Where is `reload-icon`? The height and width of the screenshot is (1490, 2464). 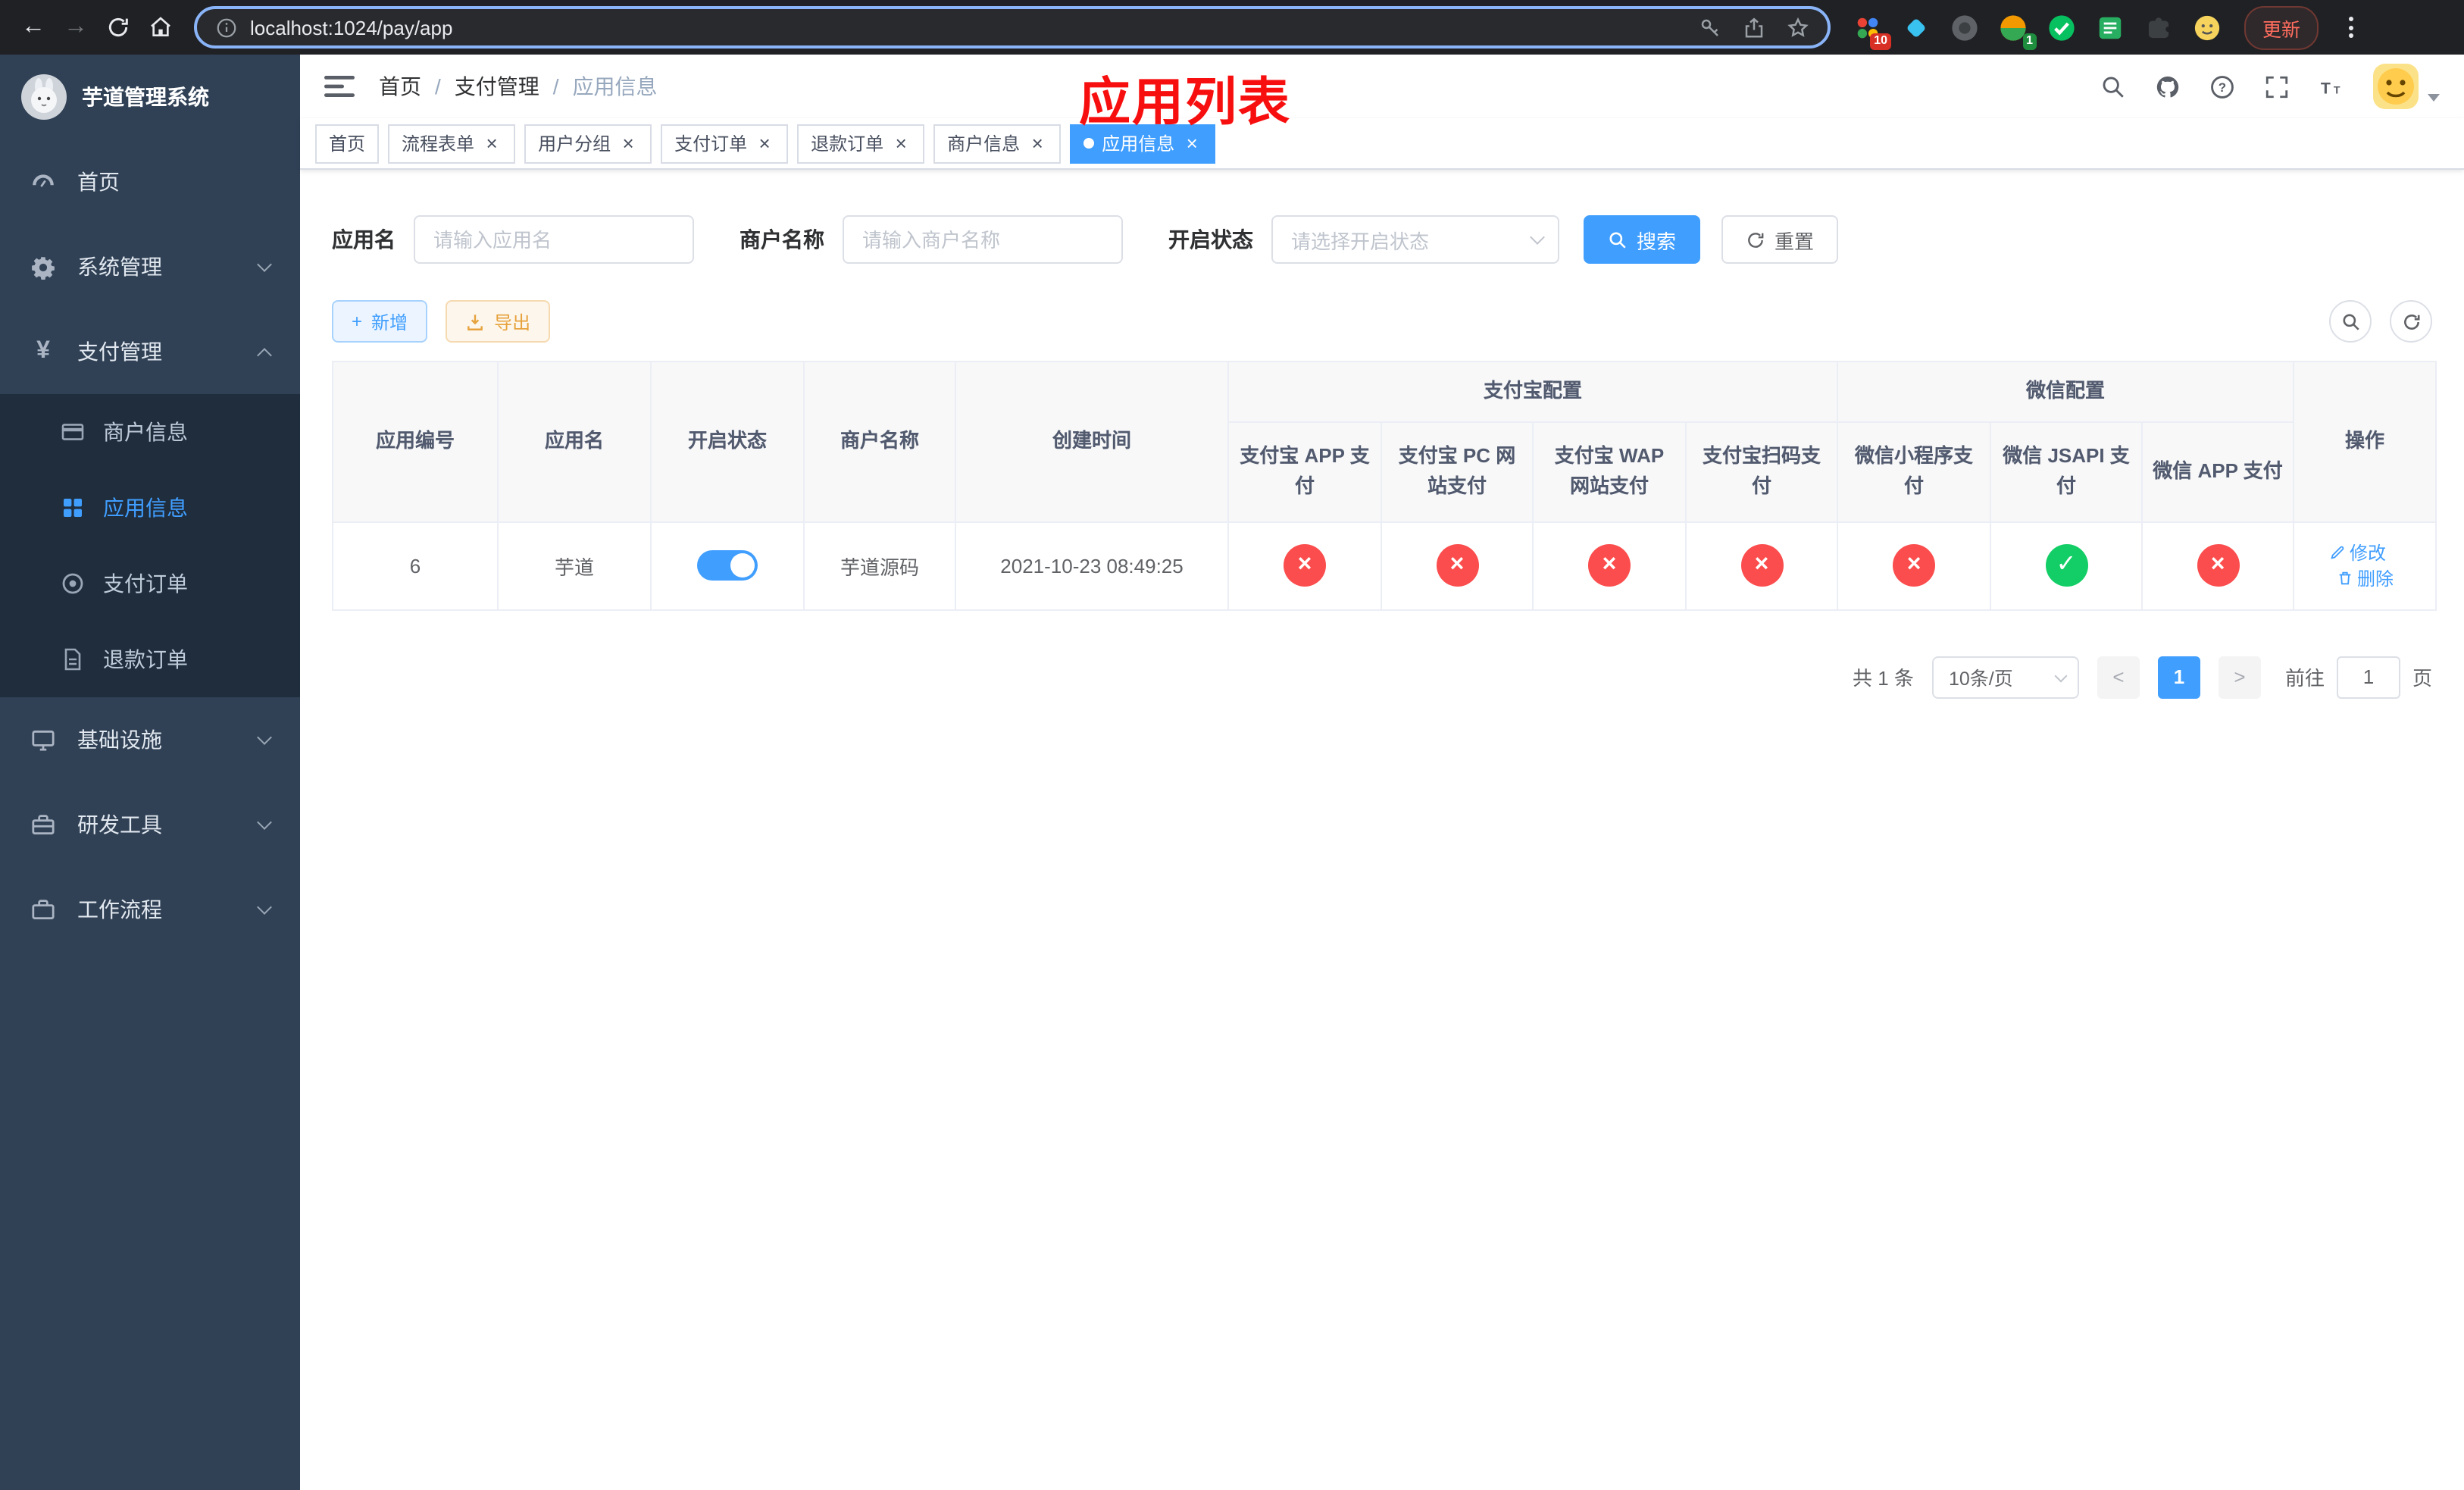
reload-icon is located at coordinates (118, 27).